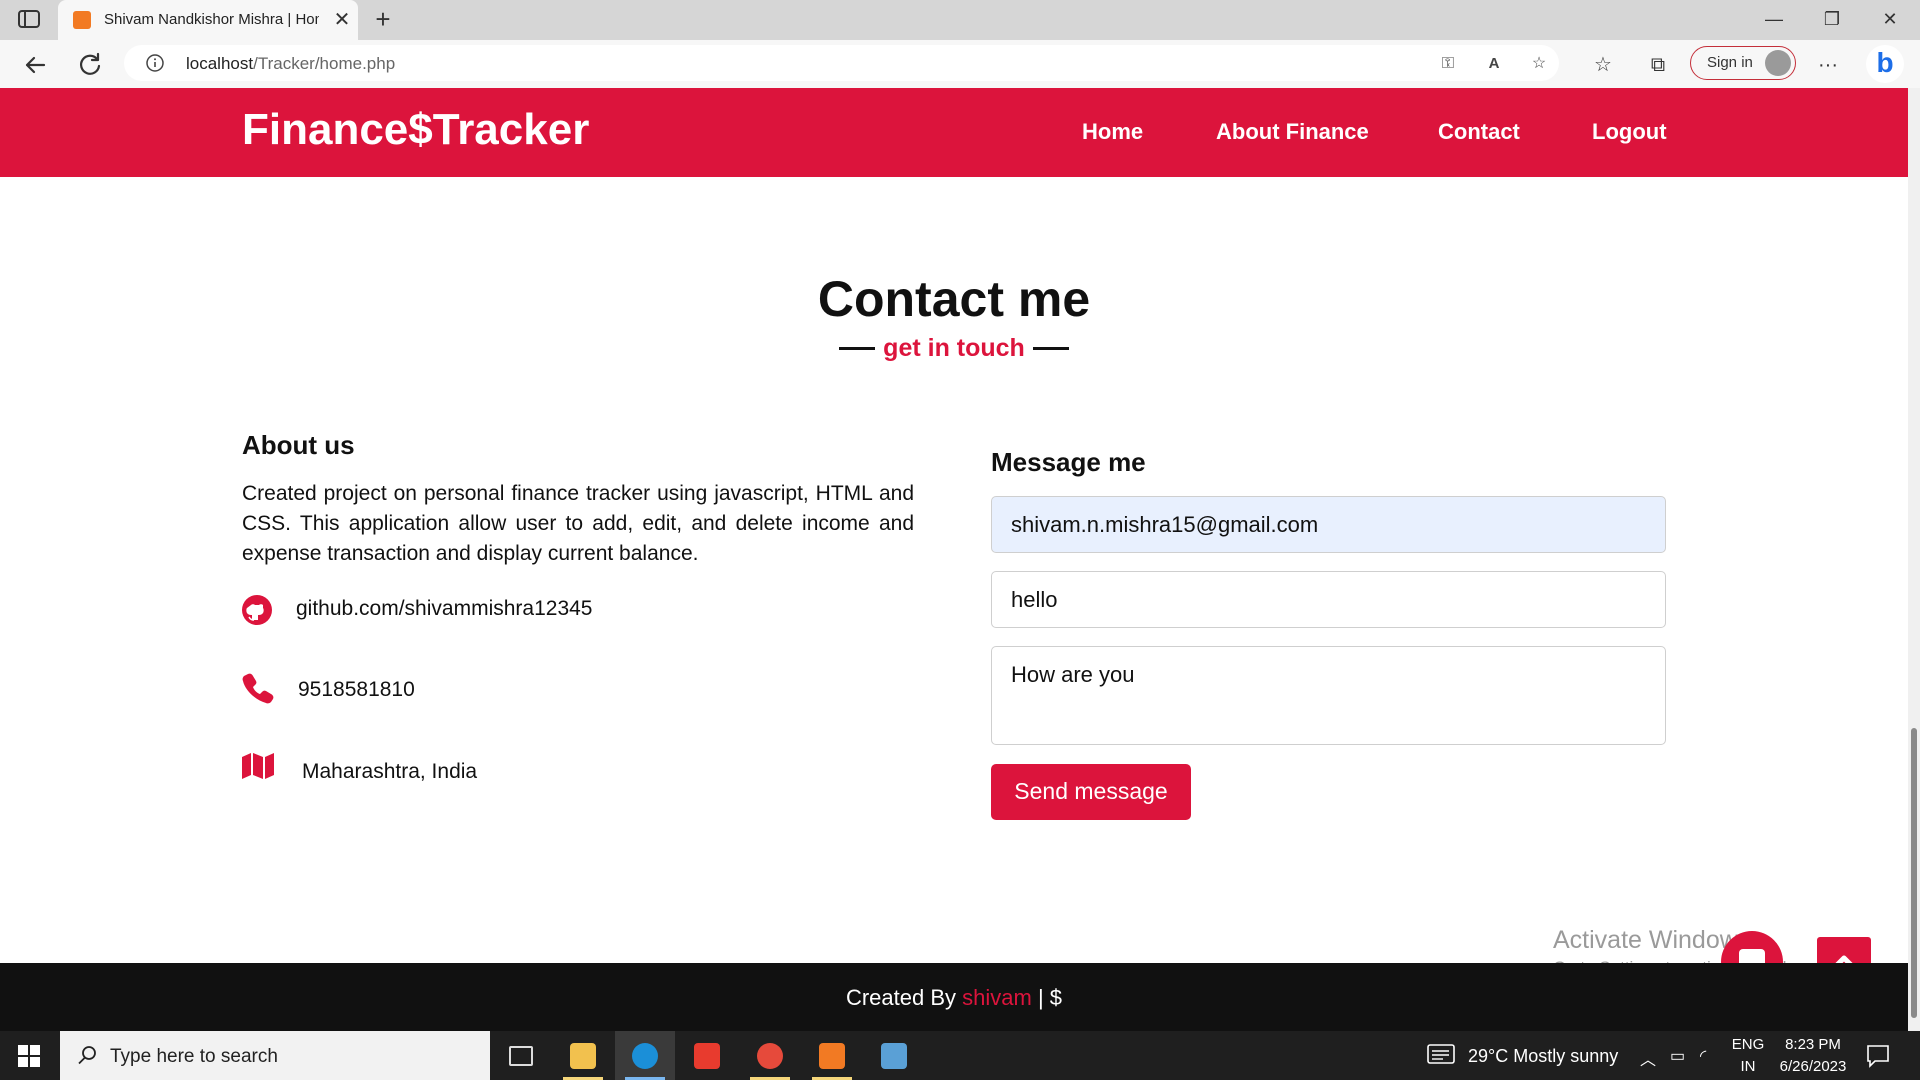 Image resolution: width=1920 pixels, height=1080 pixels. Describe the element at coordinates (960, 20) in the screenshot. I see `browser-tab-strip: Shivam Nandkishor Mishra | Hom ✕ + — ❐ ✕` at that location.